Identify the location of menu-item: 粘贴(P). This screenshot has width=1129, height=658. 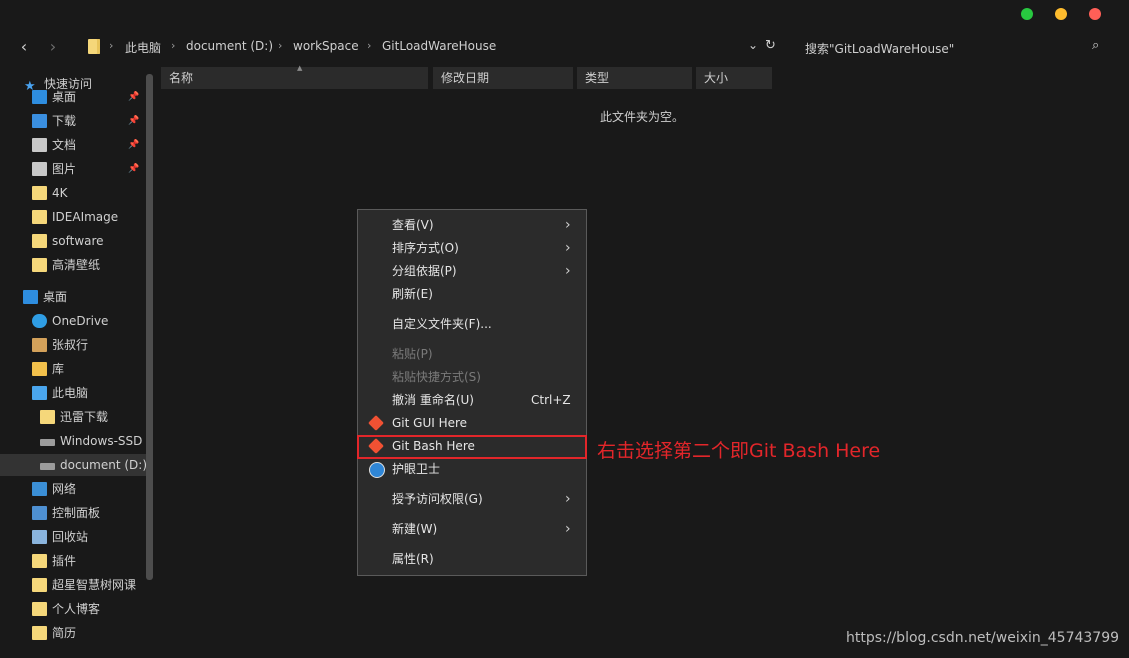
(472, 354).